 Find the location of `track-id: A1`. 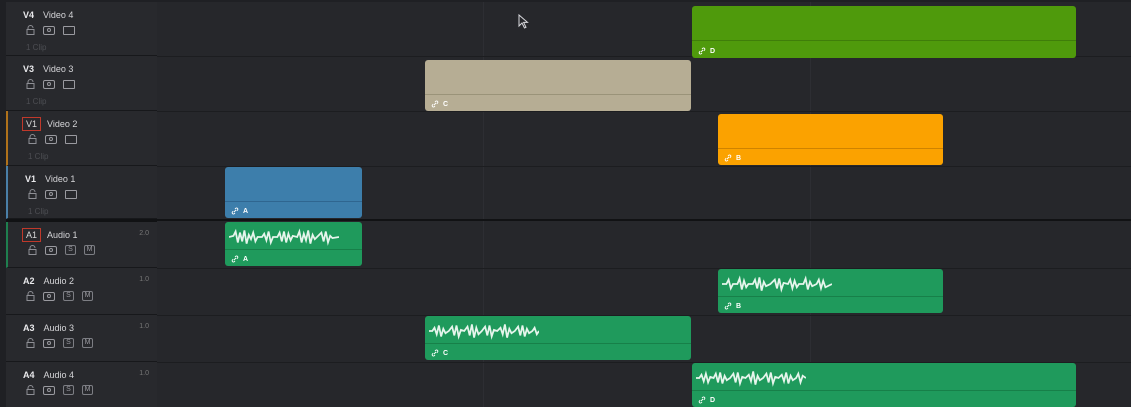

track-id: A1 is located at coordinates (32, 235).